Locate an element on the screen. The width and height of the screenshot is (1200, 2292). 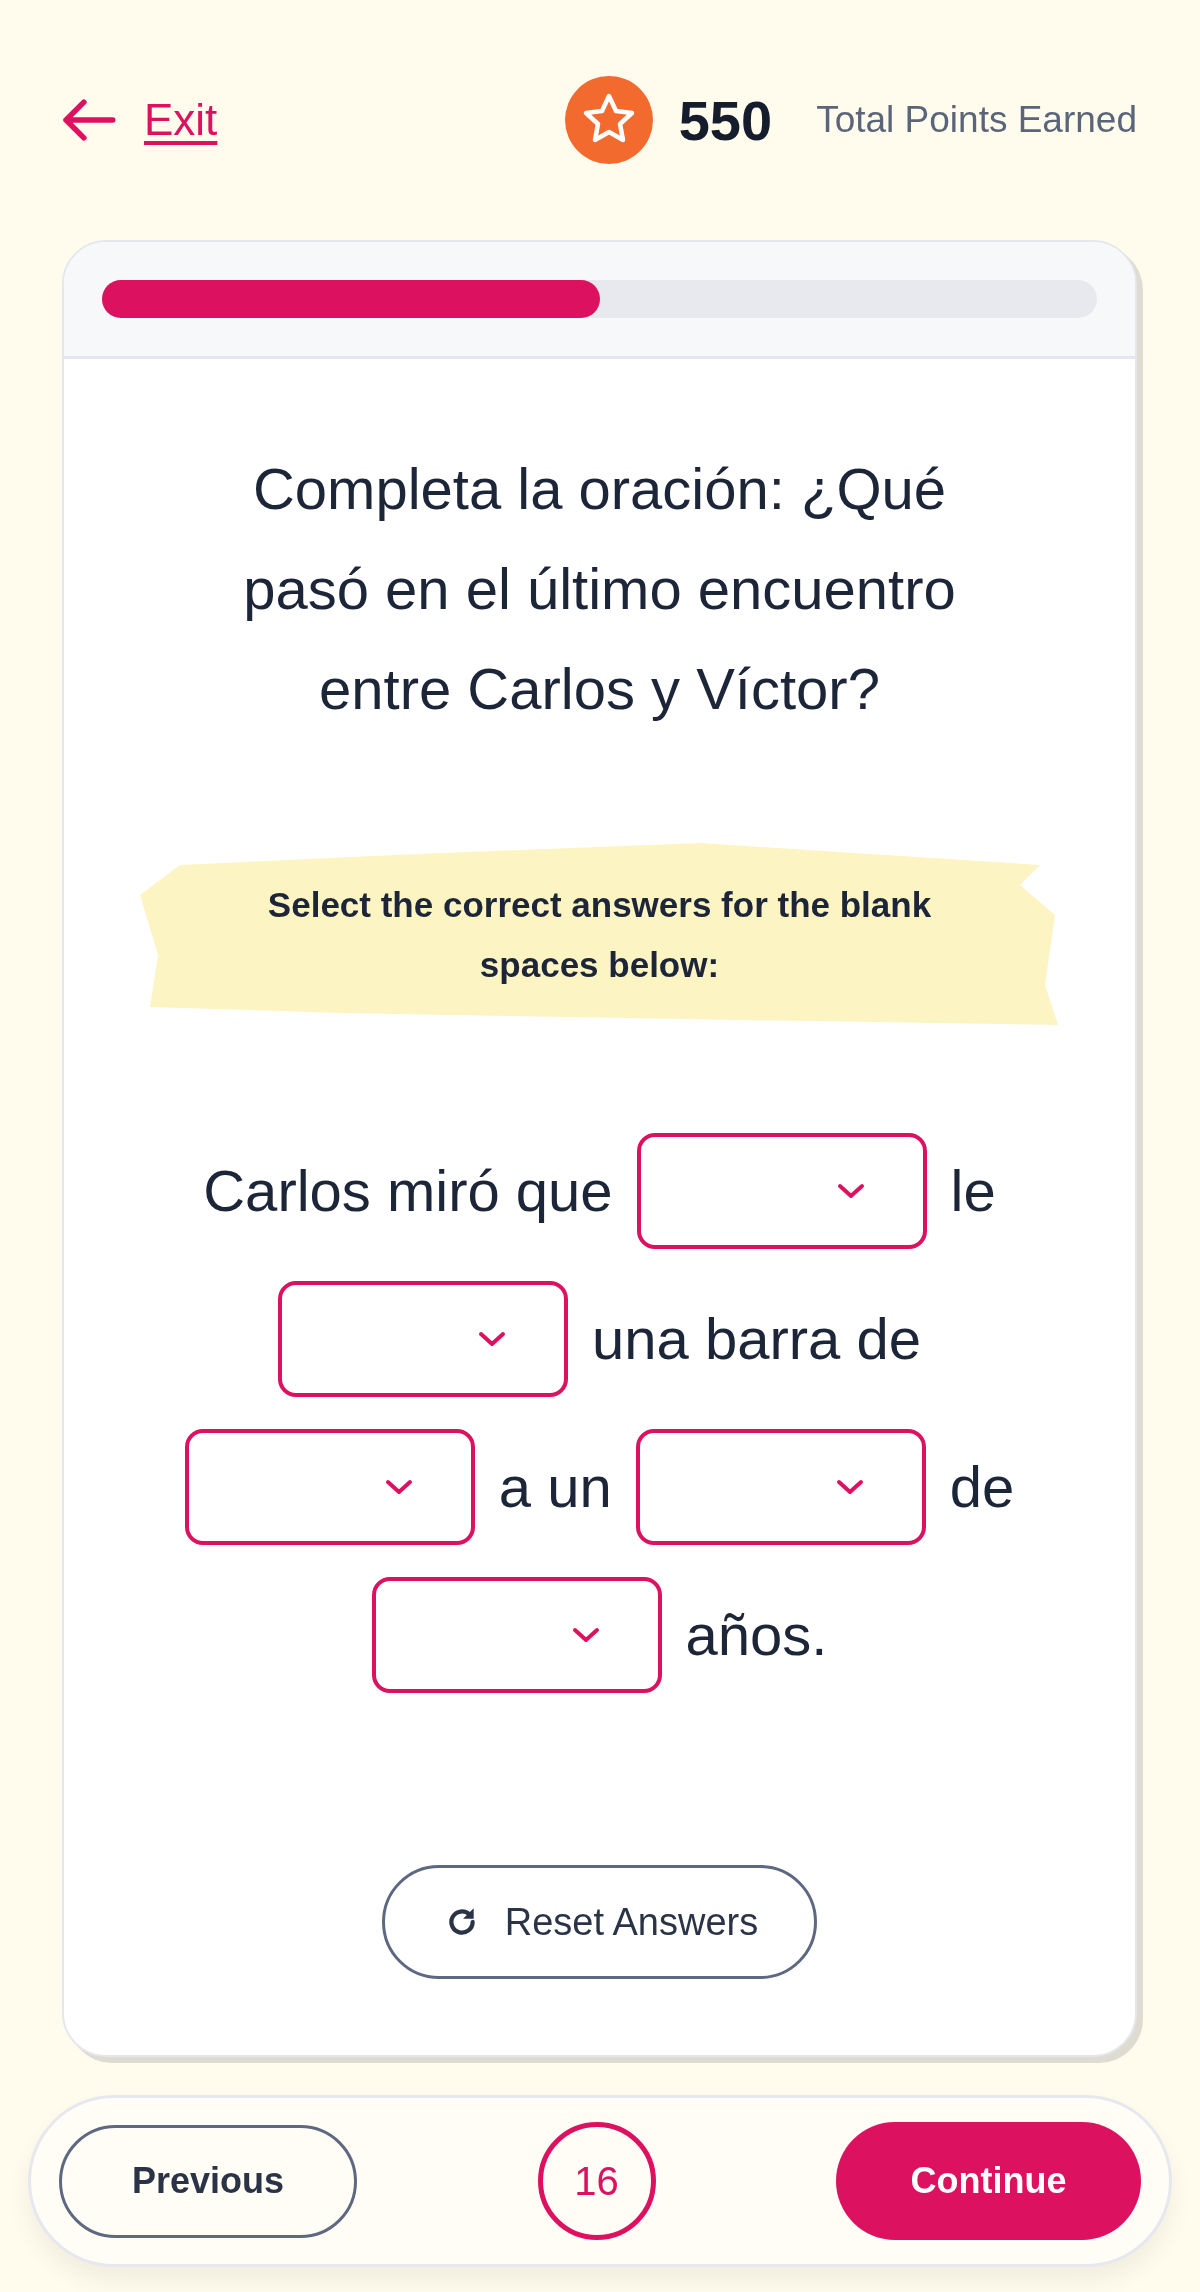
sentence-text: le is located at coordinates (973, 1191).